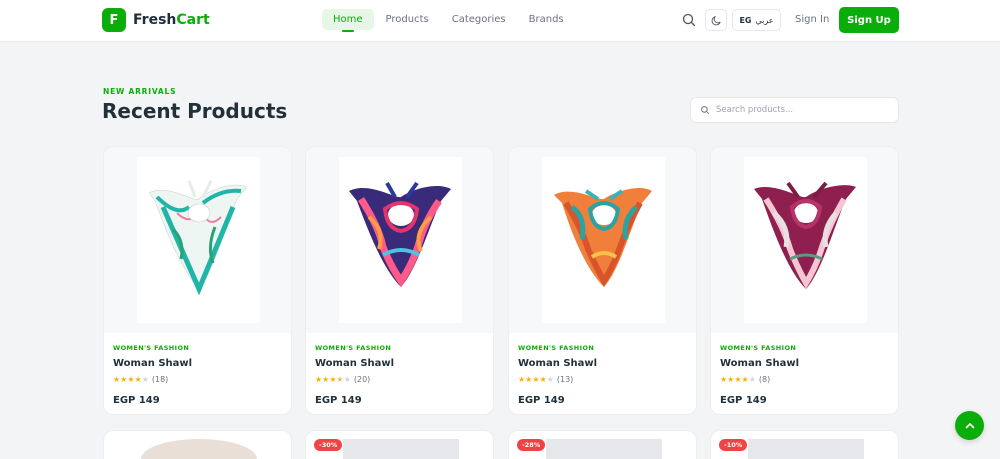 This screenshot has height=459, width=1000. Describe the element at coordinates (407, 19) in the screenshot. I see `nav-products: Products` at that location.